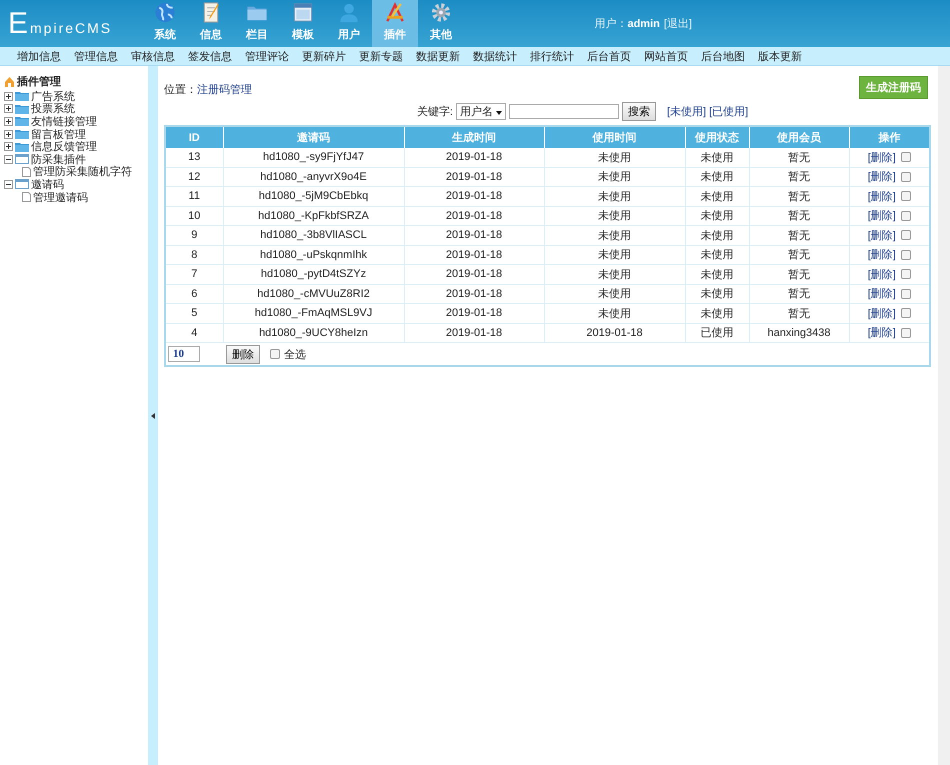 The image size is (950, 765). Describe the element at coordinates (60, 197) in the screenshot. I see `tree-item: 管理邀请码` at that location.